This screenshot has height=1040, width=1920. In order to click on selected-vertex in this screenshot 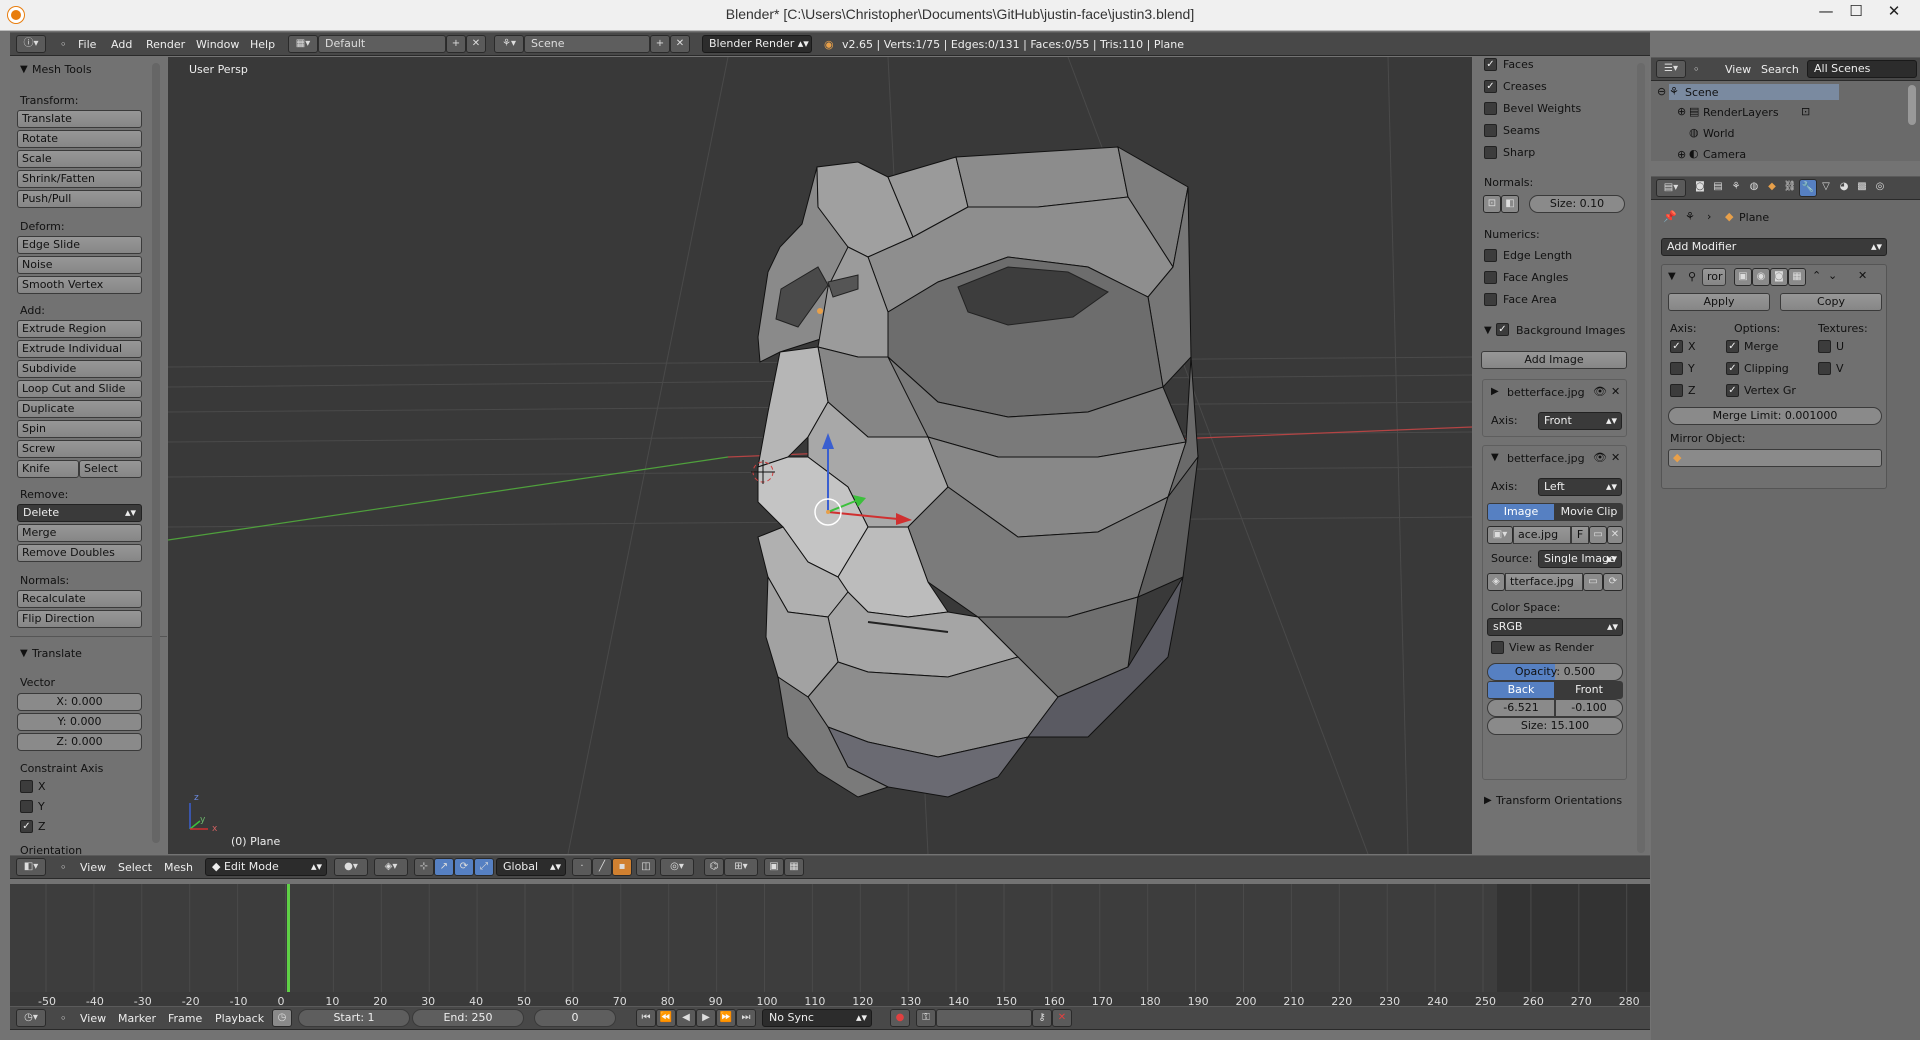, I will do `click(820, 311)`.